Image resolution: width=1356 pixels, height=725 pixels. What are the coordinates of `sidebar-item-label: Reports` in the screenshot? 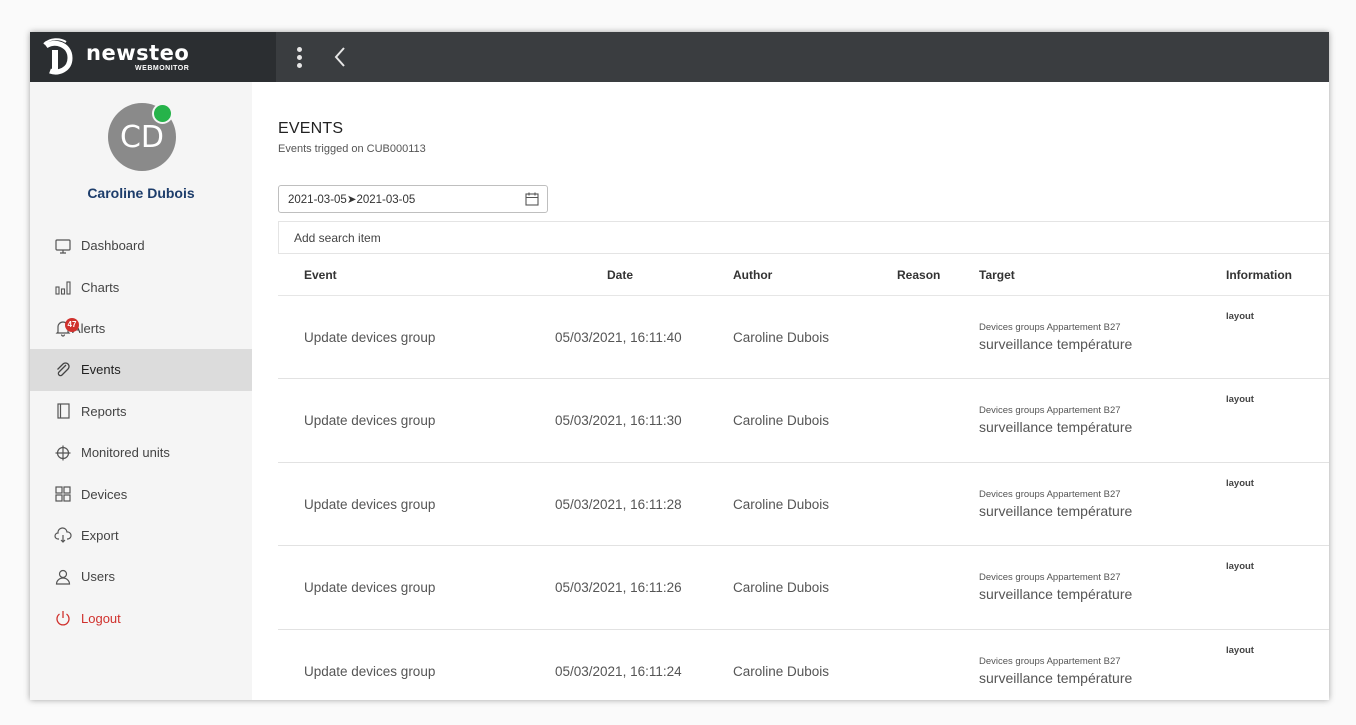 It's located at (104, 411).